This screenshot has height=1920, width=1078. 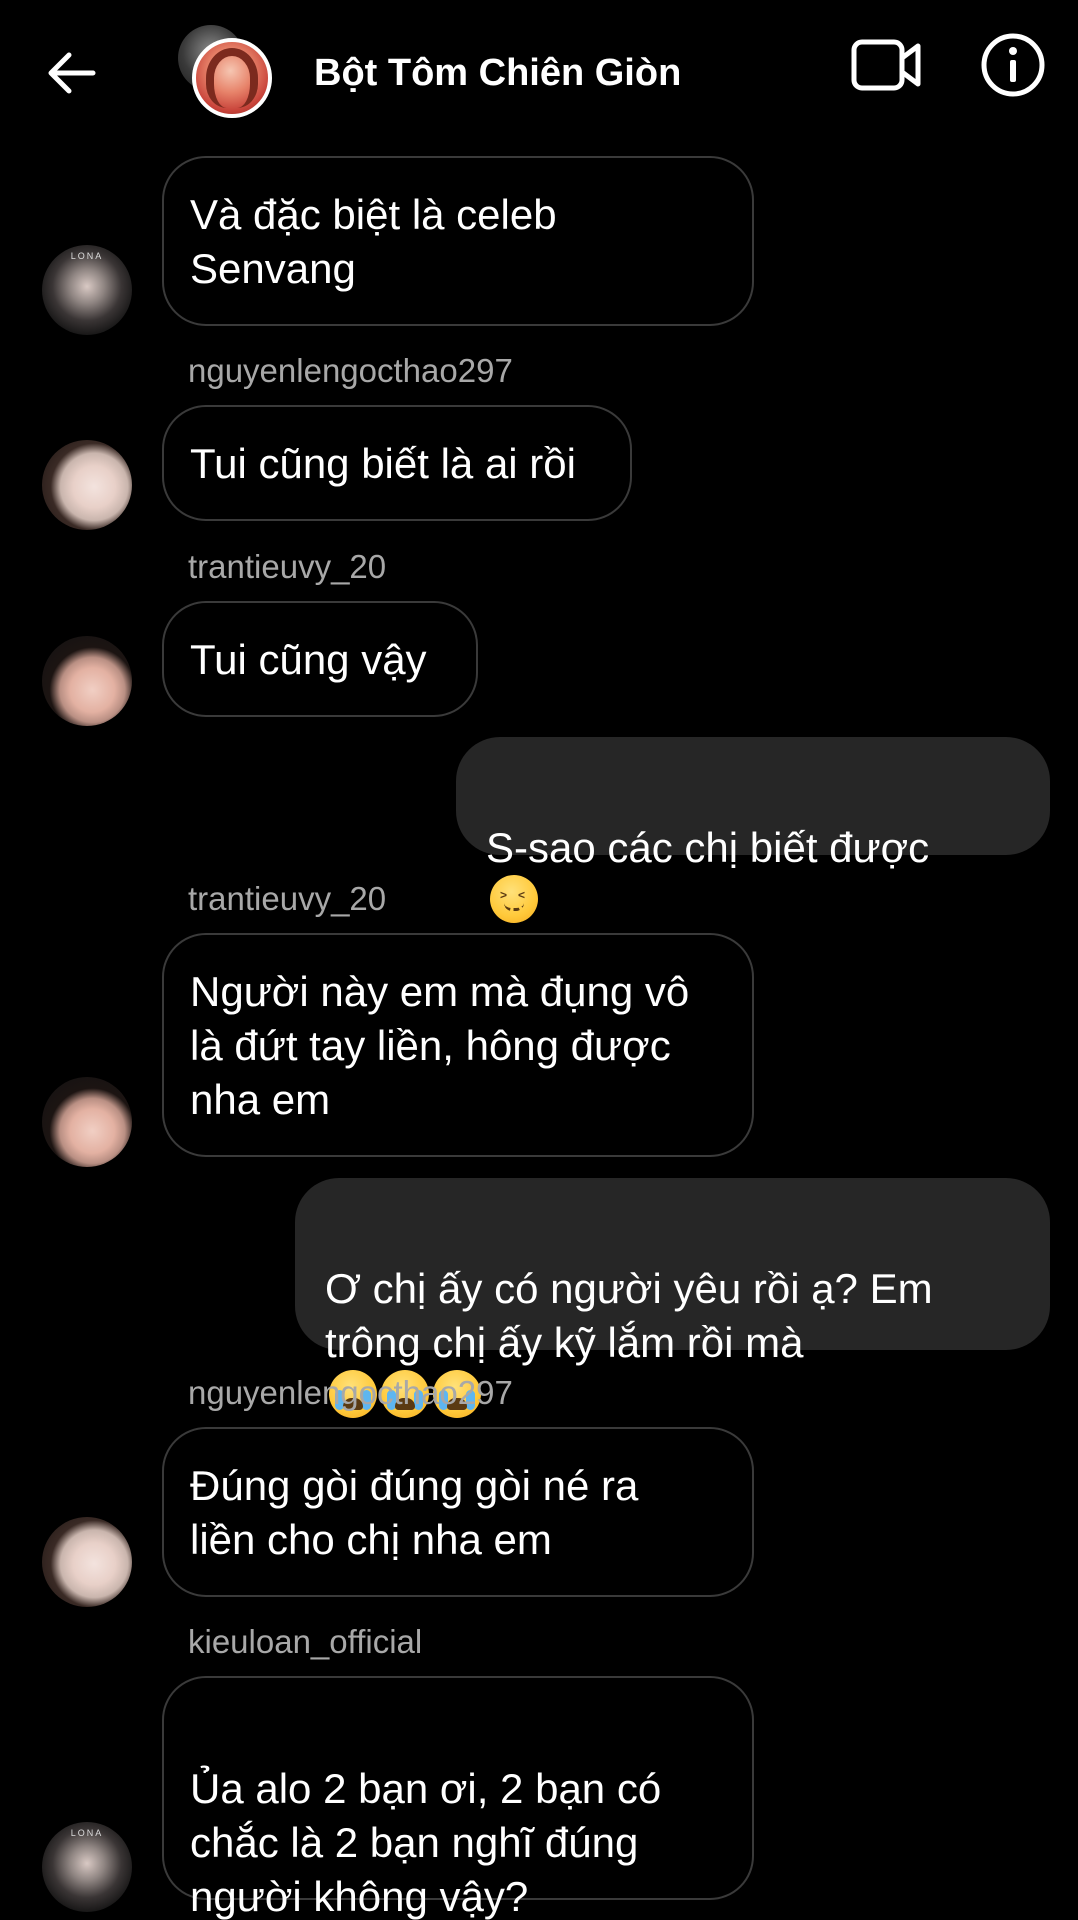 What do you see at coordinates (320, 659) in the screenshot?
I see `message-bubble-incoming: Tui cũng vậy` at bounding box center [320, 659].